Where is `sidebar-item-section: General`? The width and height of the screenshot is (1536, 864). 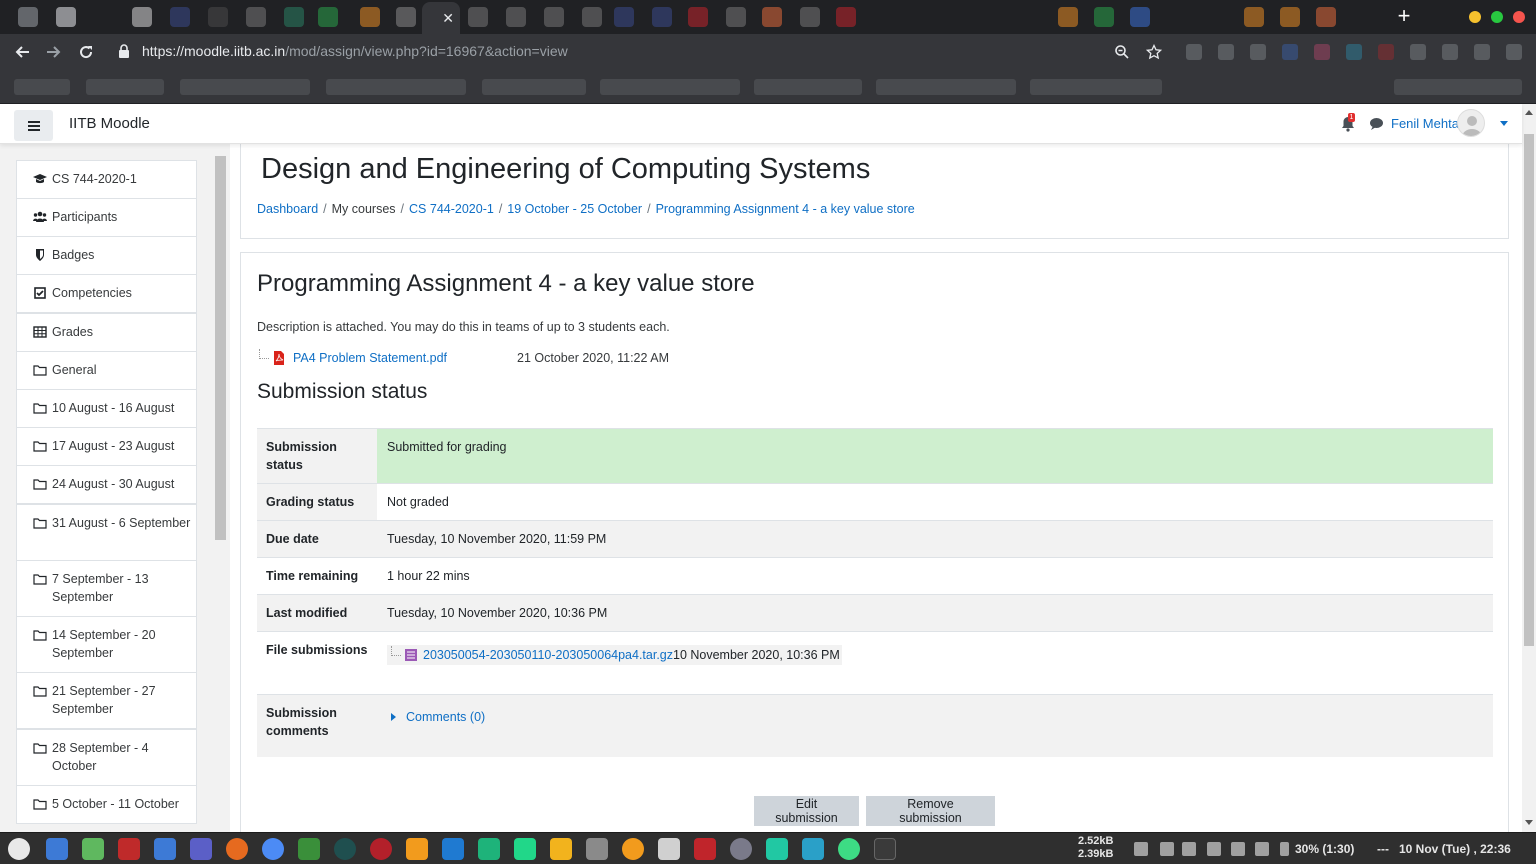
sidebar-item-section: General is located at coordinates (106, 370).